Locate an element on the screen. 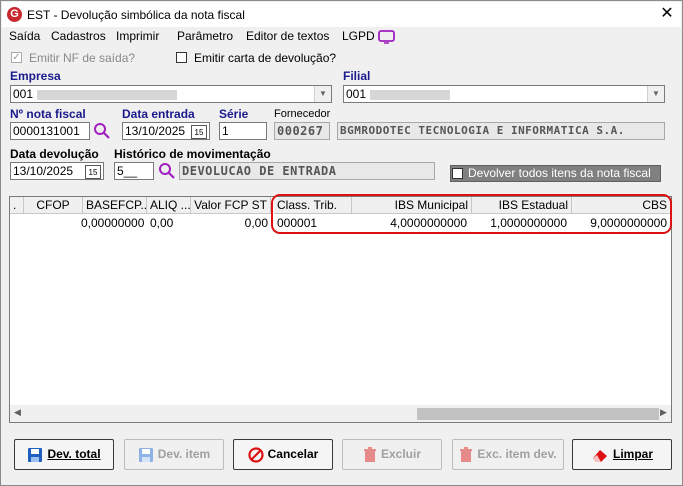 The height and width of the screenshot is (486, 683). data-entrada-label: Data entrada is located at coordinates (158, 114).